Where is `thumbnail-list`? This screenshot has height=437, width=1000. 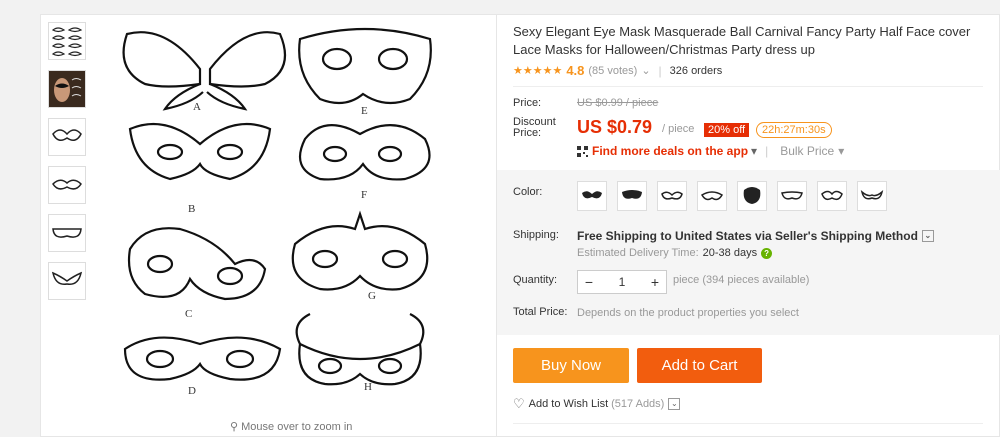 thumbnail-list is located at coordinates (68, 166).